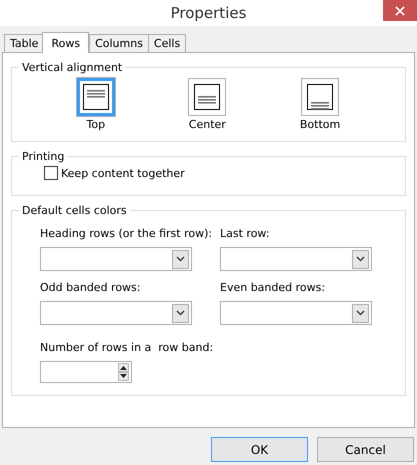 The width and height of the screenshot is (417, 465). I want to click on alignment-label: Top, so click(96, 124).